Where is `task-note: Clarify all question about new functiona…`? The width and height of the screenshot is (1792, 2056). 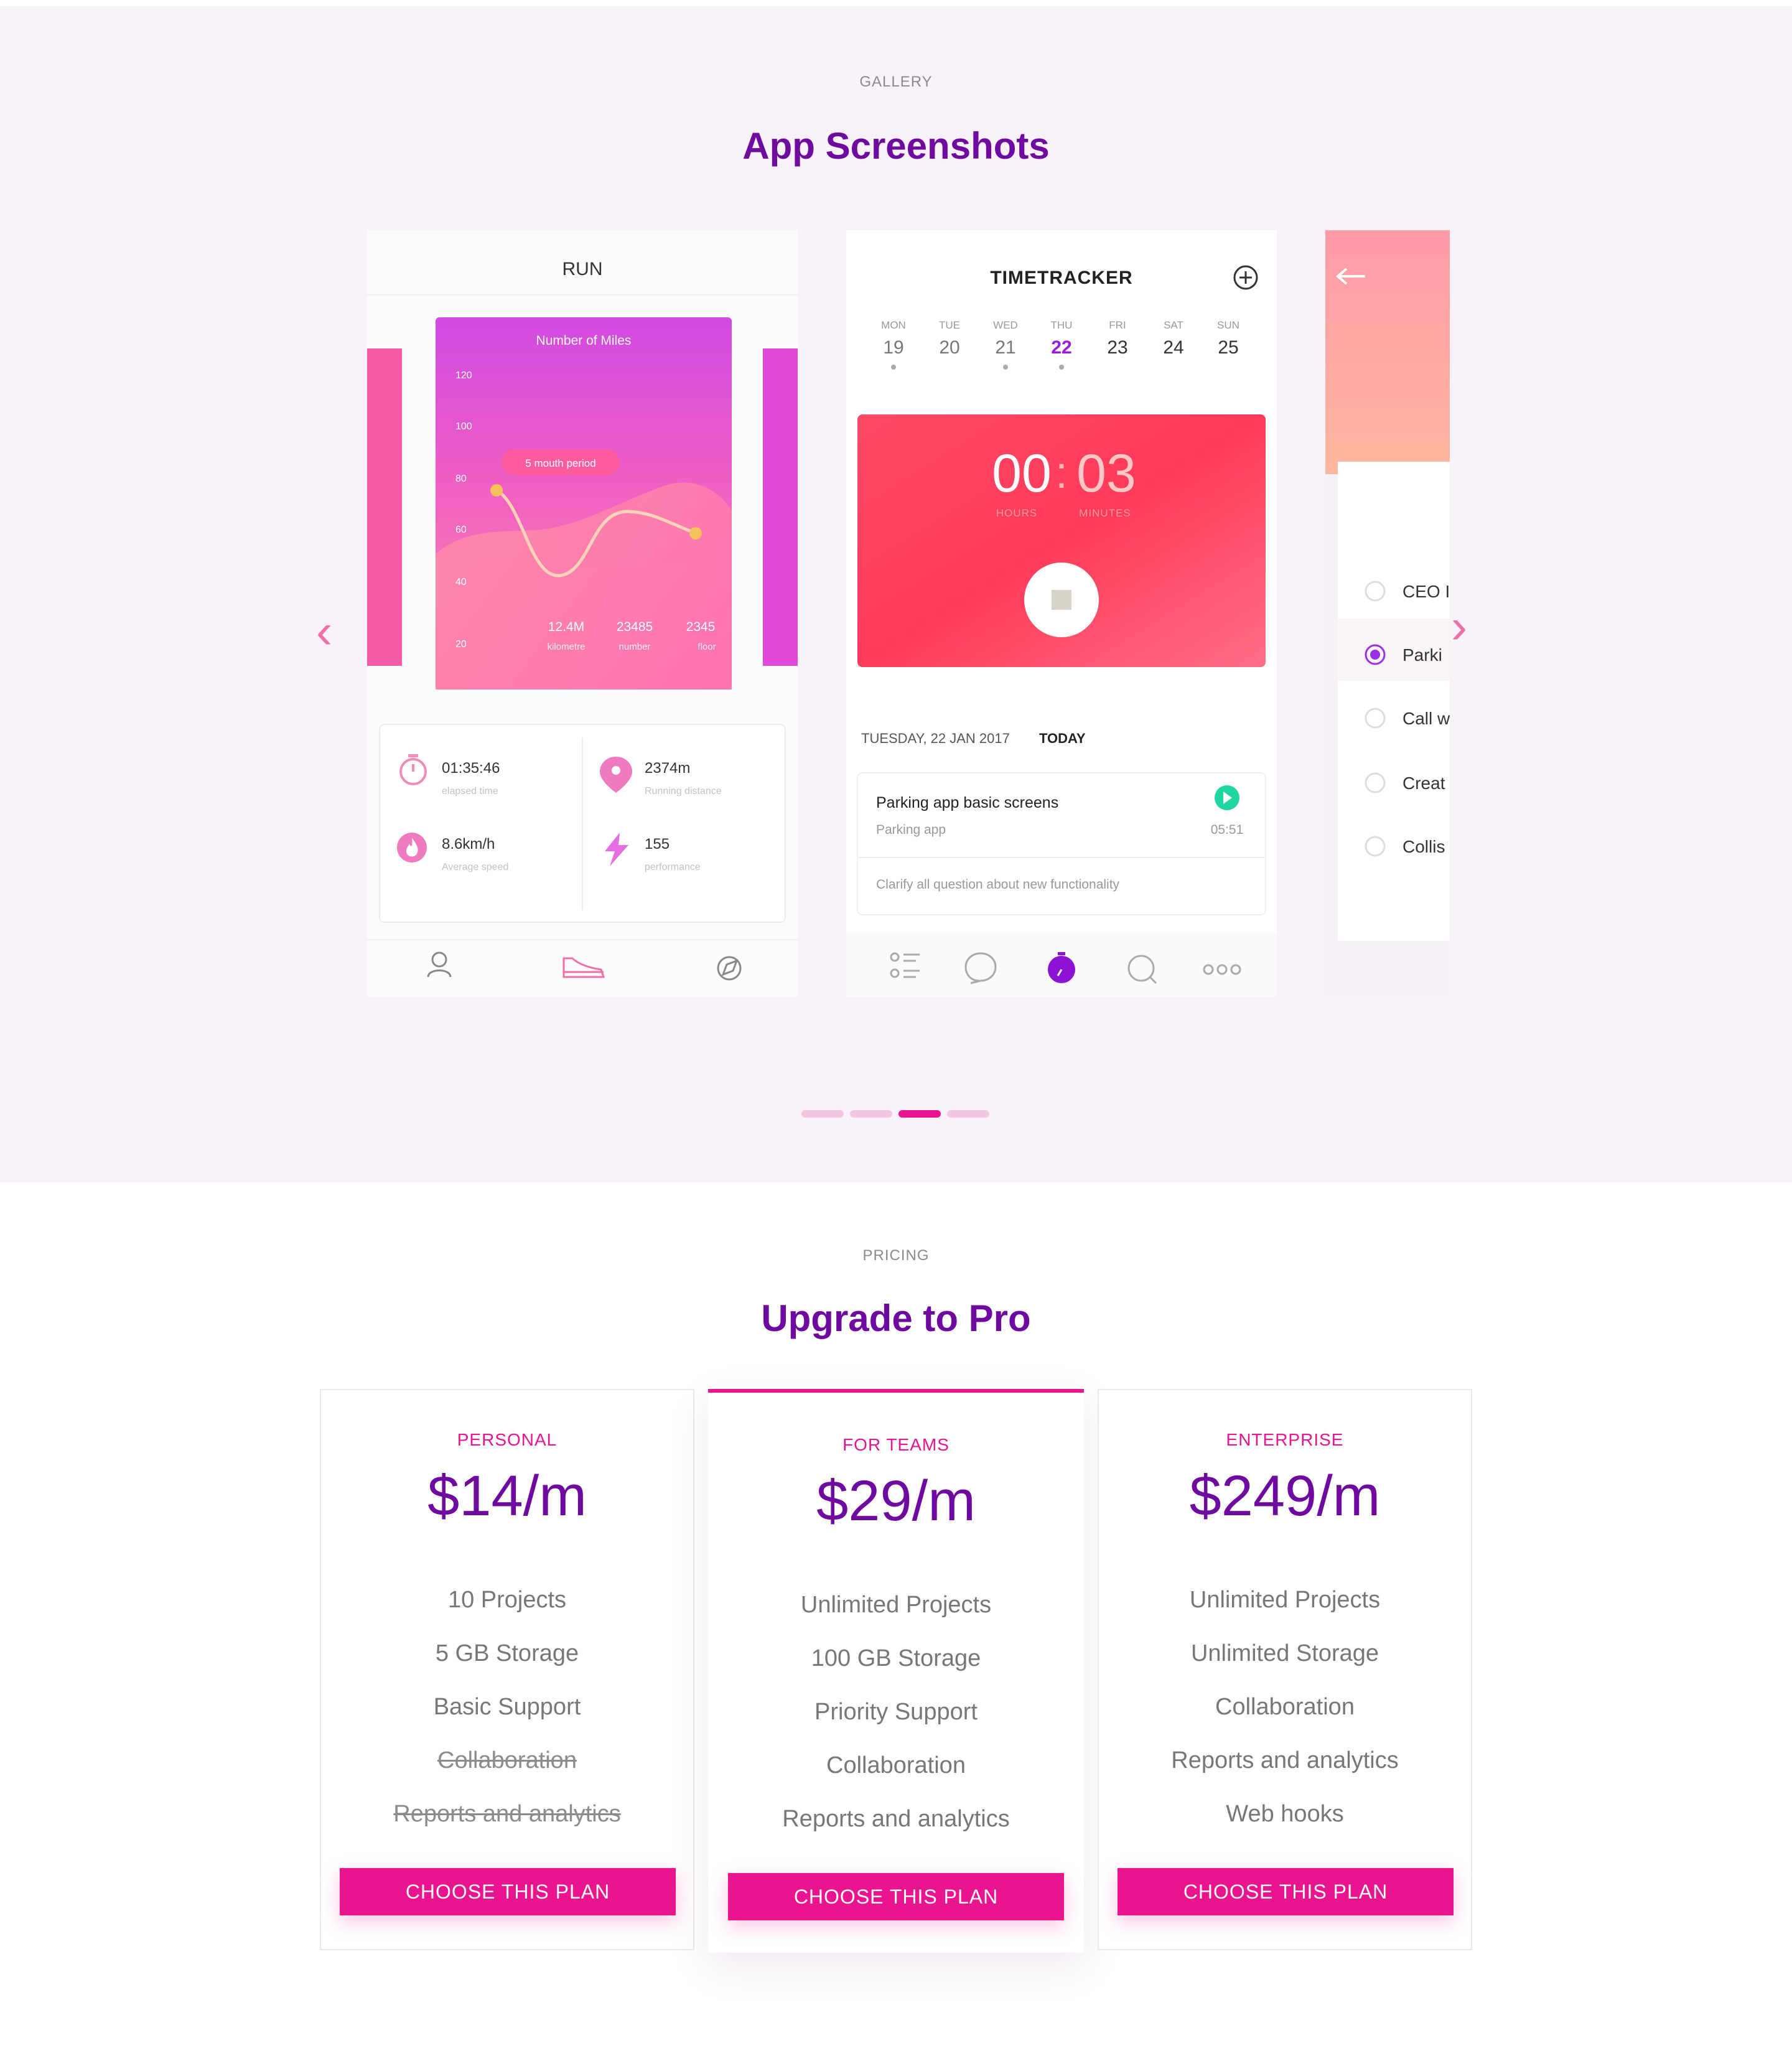
task-note: Clarify all question about new functiona… is located at coordinates (998, 885).